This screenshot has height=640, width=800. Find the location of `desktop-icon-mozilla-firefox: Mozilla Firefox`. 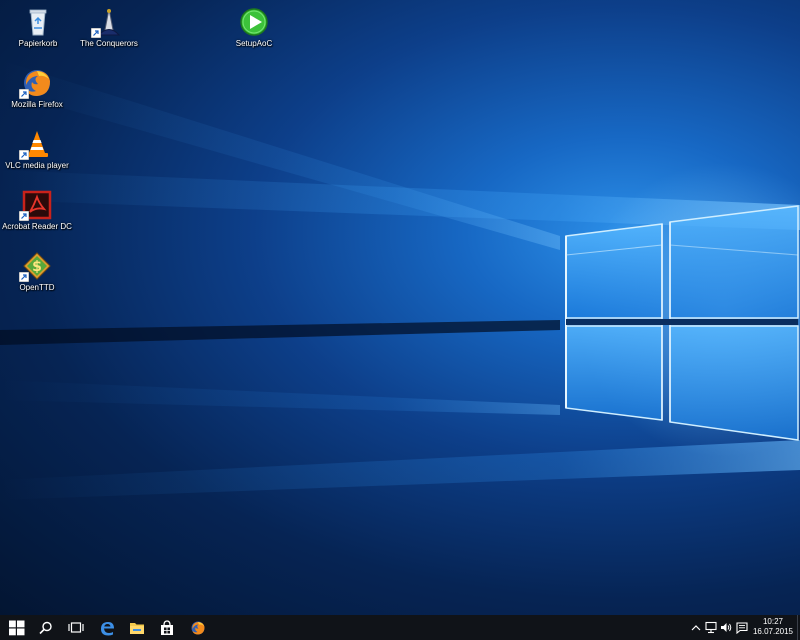

desktop-icon-mozilla-firefox: Mozilla Firefox is located at coordinates (37, 91).